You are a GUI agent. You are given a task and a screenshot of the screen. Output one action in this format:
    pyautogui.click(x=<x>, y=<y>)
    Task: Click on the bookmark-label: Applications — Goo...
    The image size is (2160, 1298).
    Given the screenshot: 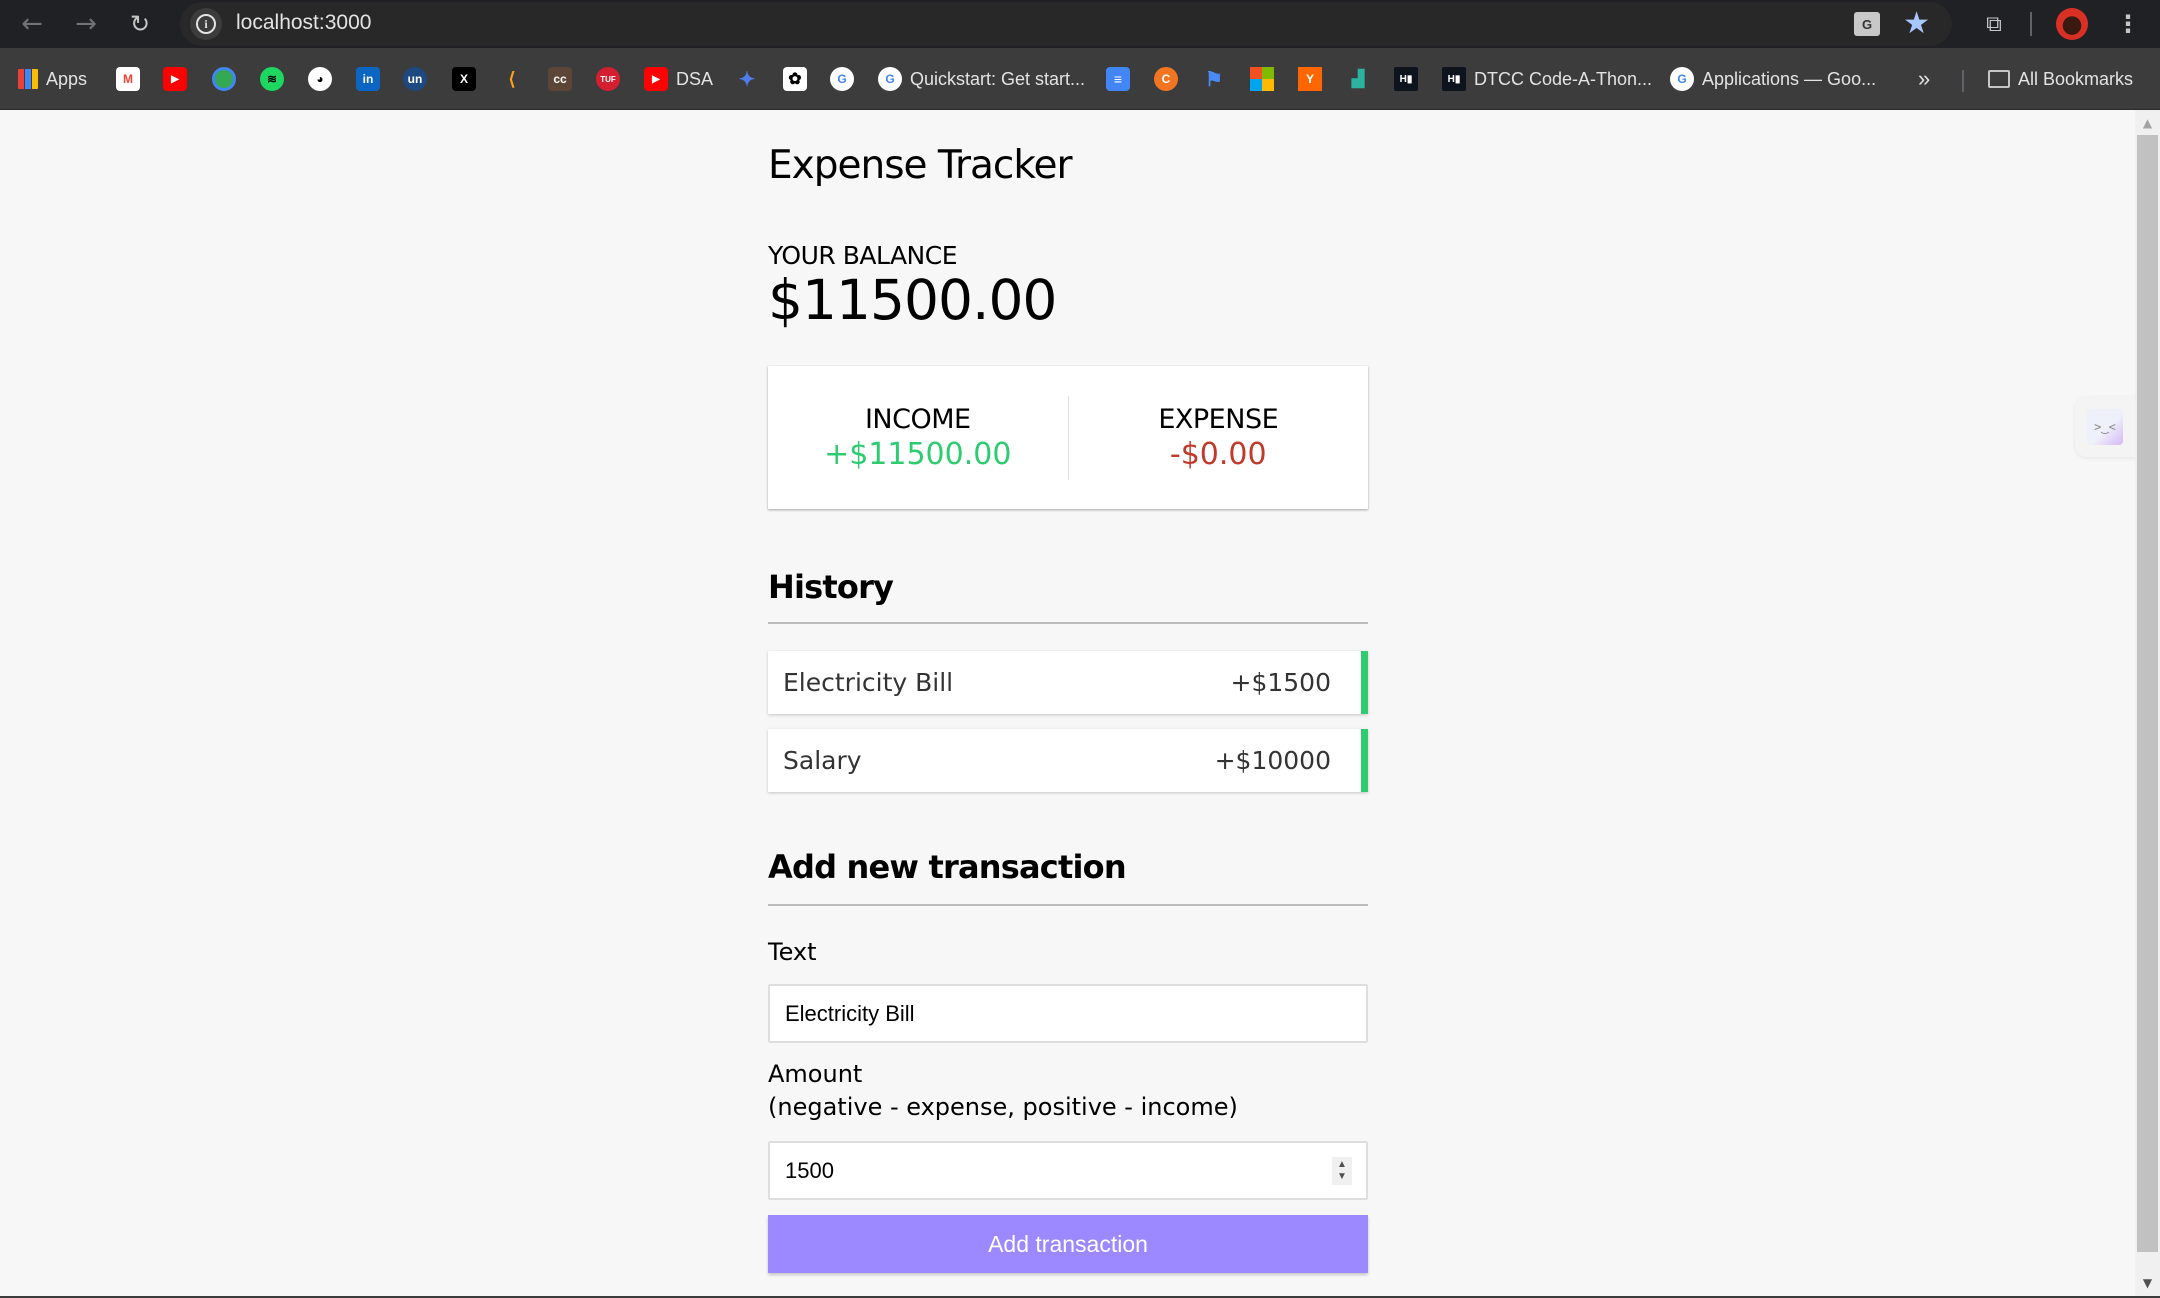 What is the action you would take?
    pyautogui.click(x=1789, y=78)
    